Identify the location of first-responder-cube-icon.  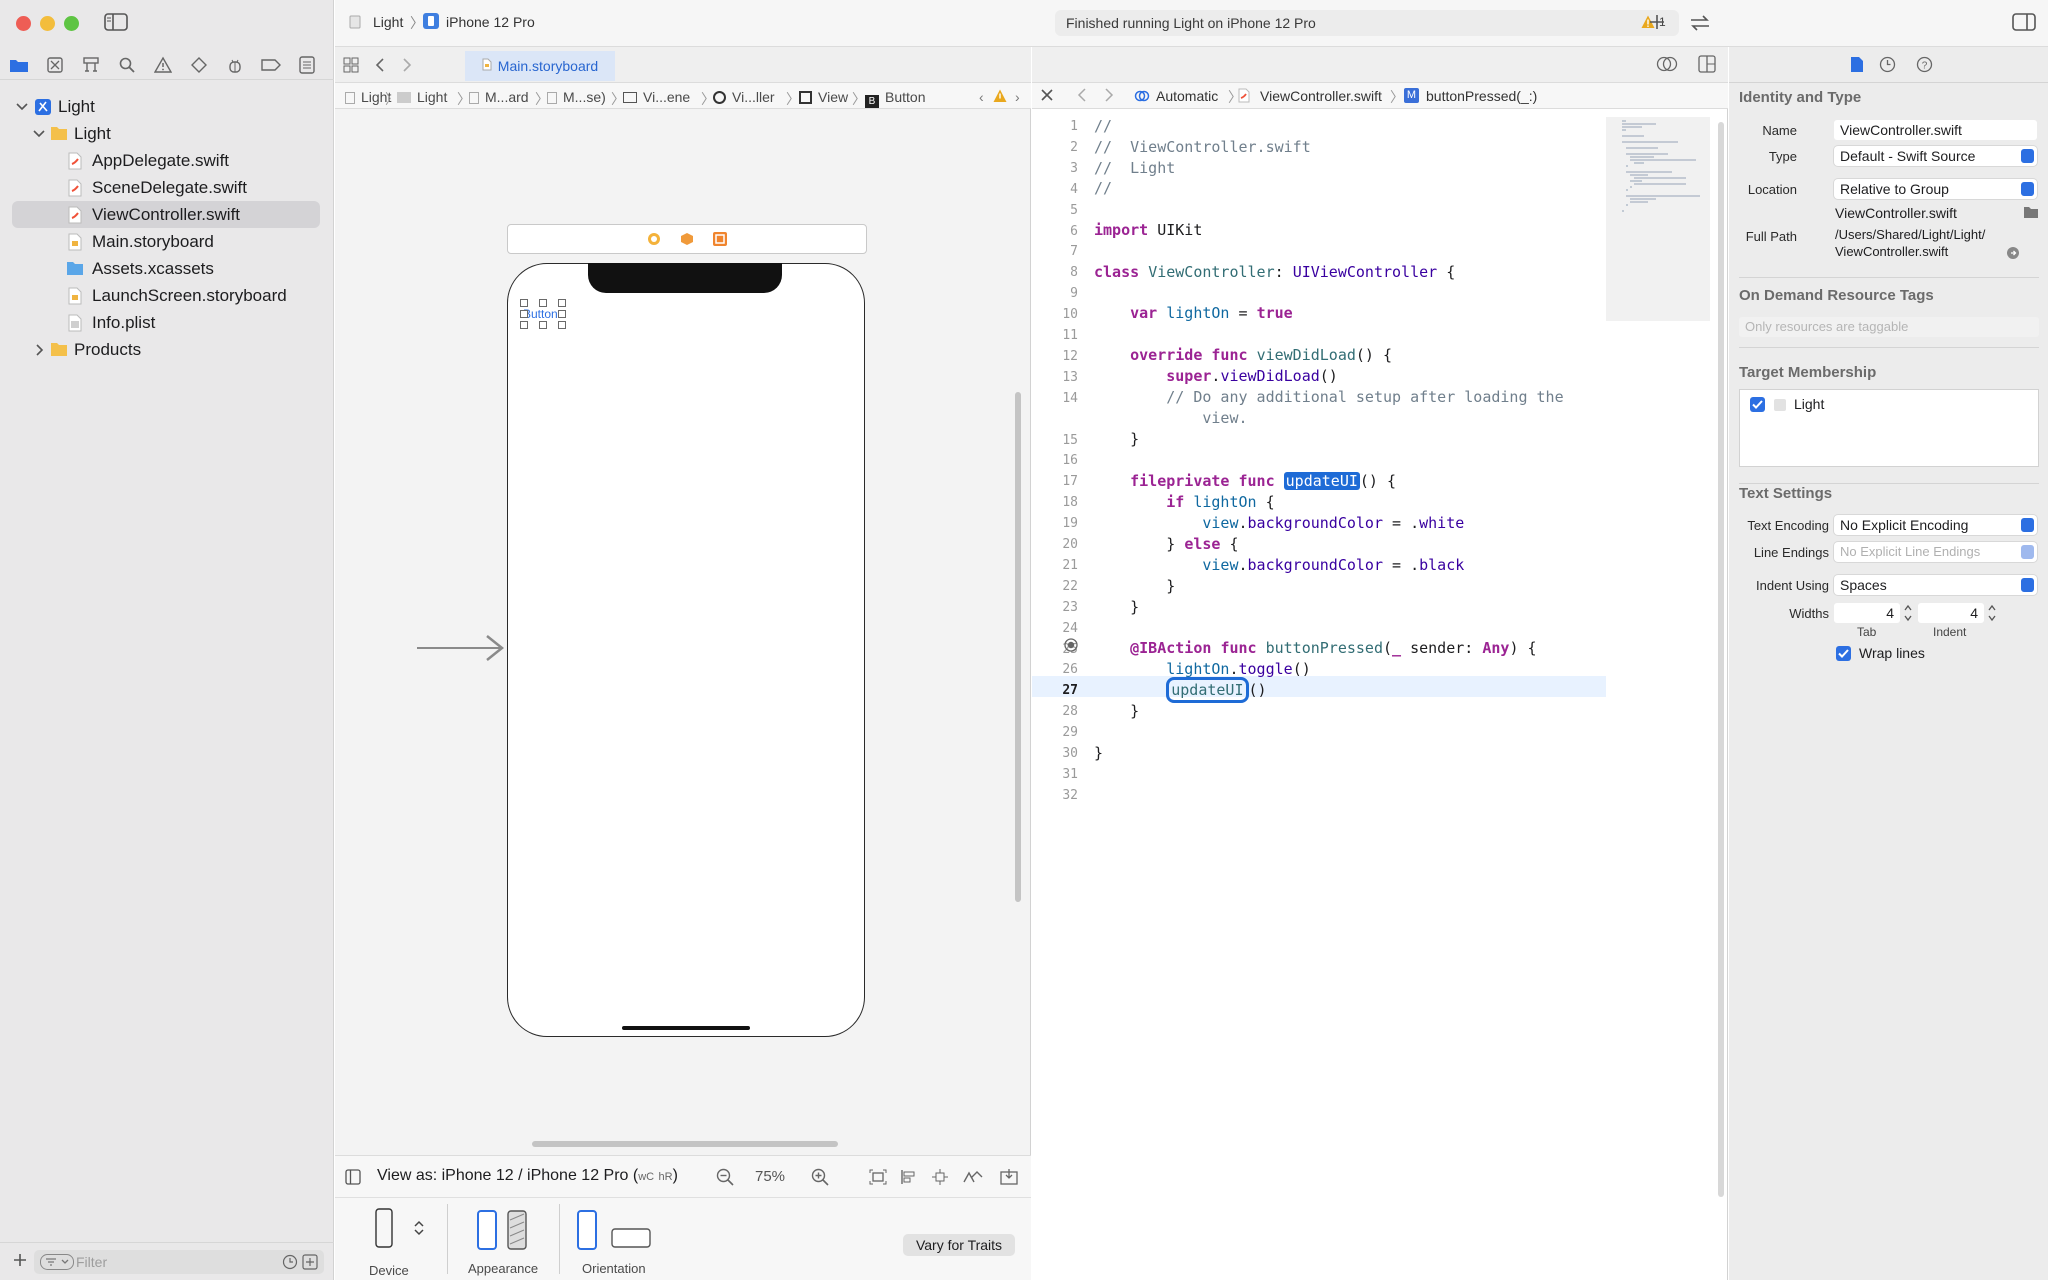
(687, 241).